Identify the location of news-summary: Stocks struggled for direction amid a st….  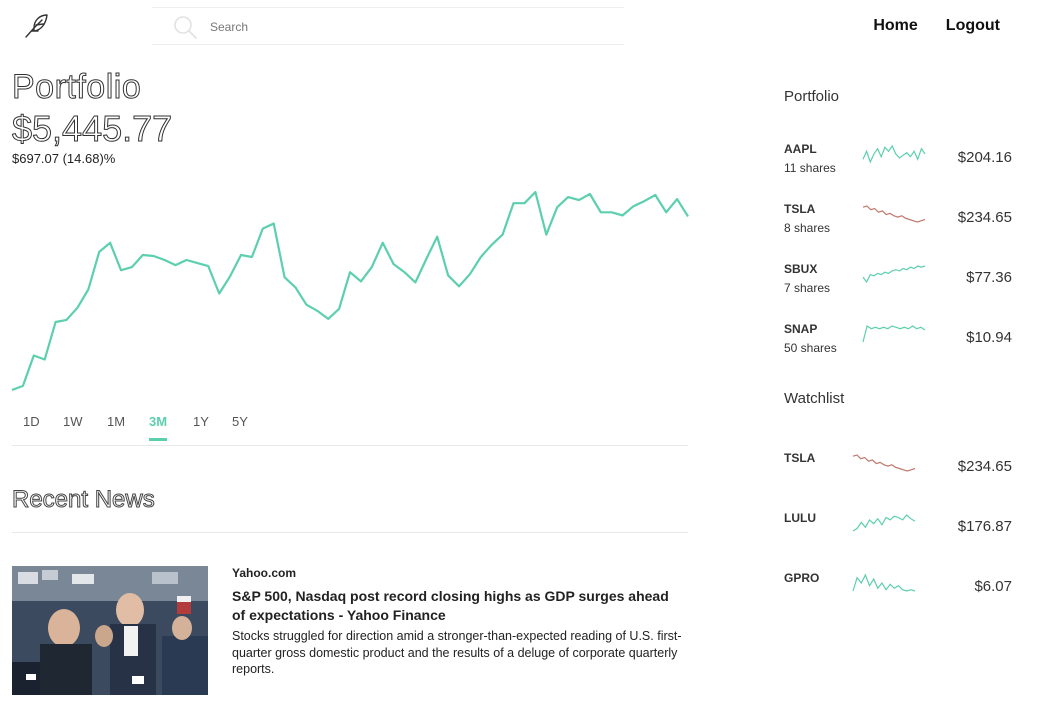
(457, 652).